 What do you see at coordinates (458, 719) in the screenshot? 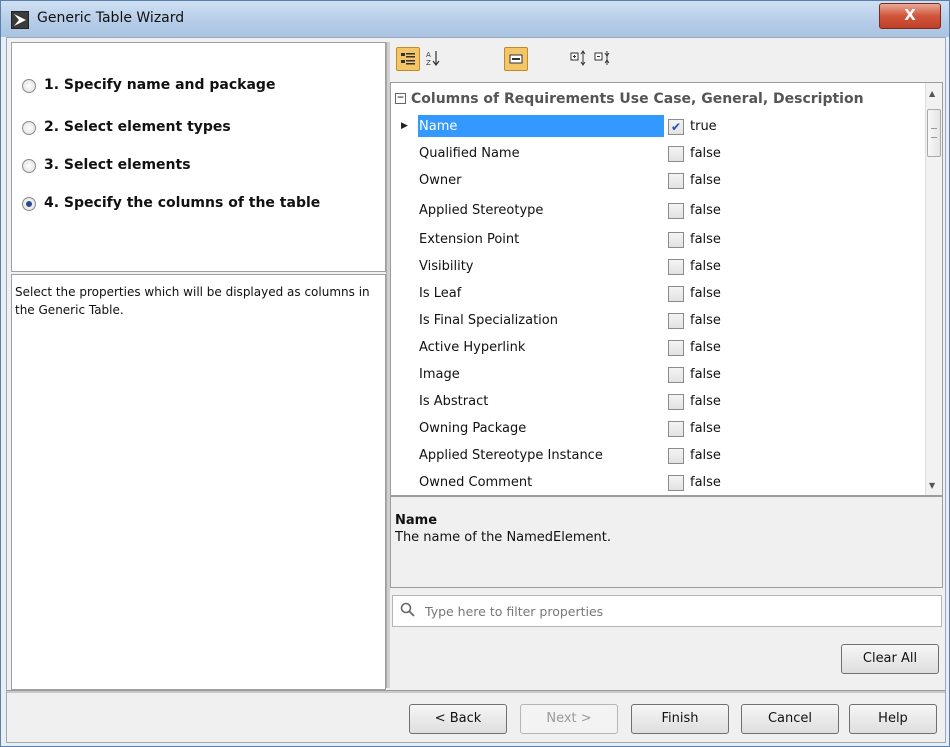
I see `back-button: < Back` at bounding box center [458, 719].